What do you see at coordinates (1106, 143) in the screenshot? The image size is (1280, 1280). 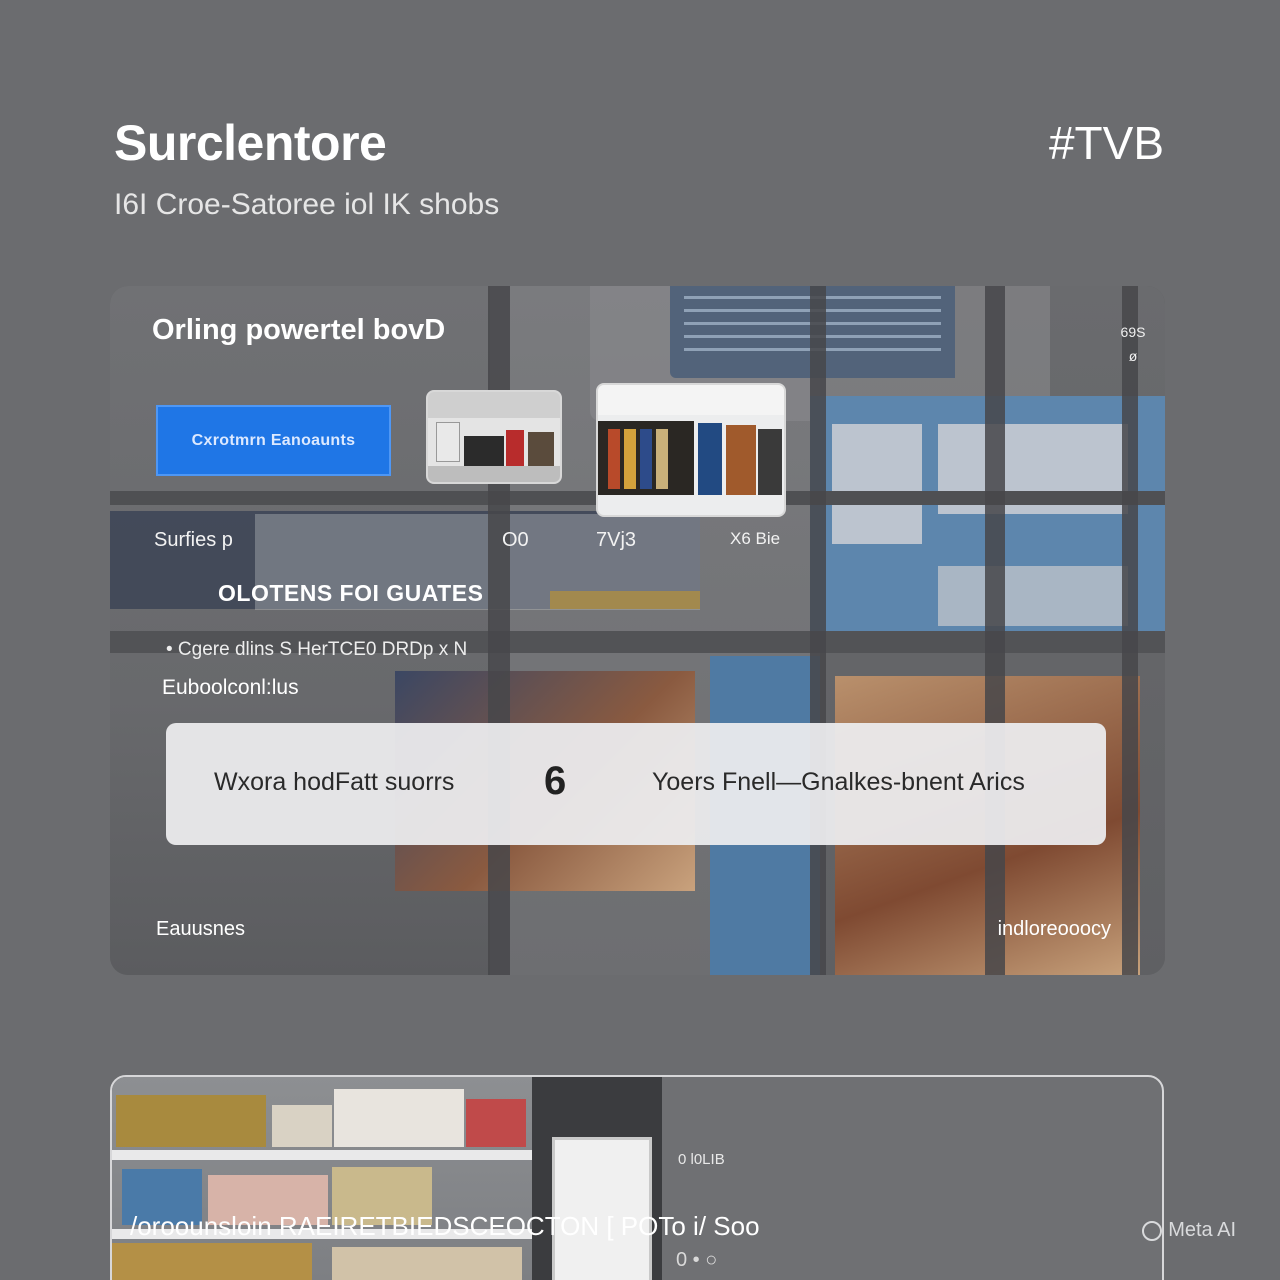 I see `header-tag: #TVB` at bounding box center [1106, 143].